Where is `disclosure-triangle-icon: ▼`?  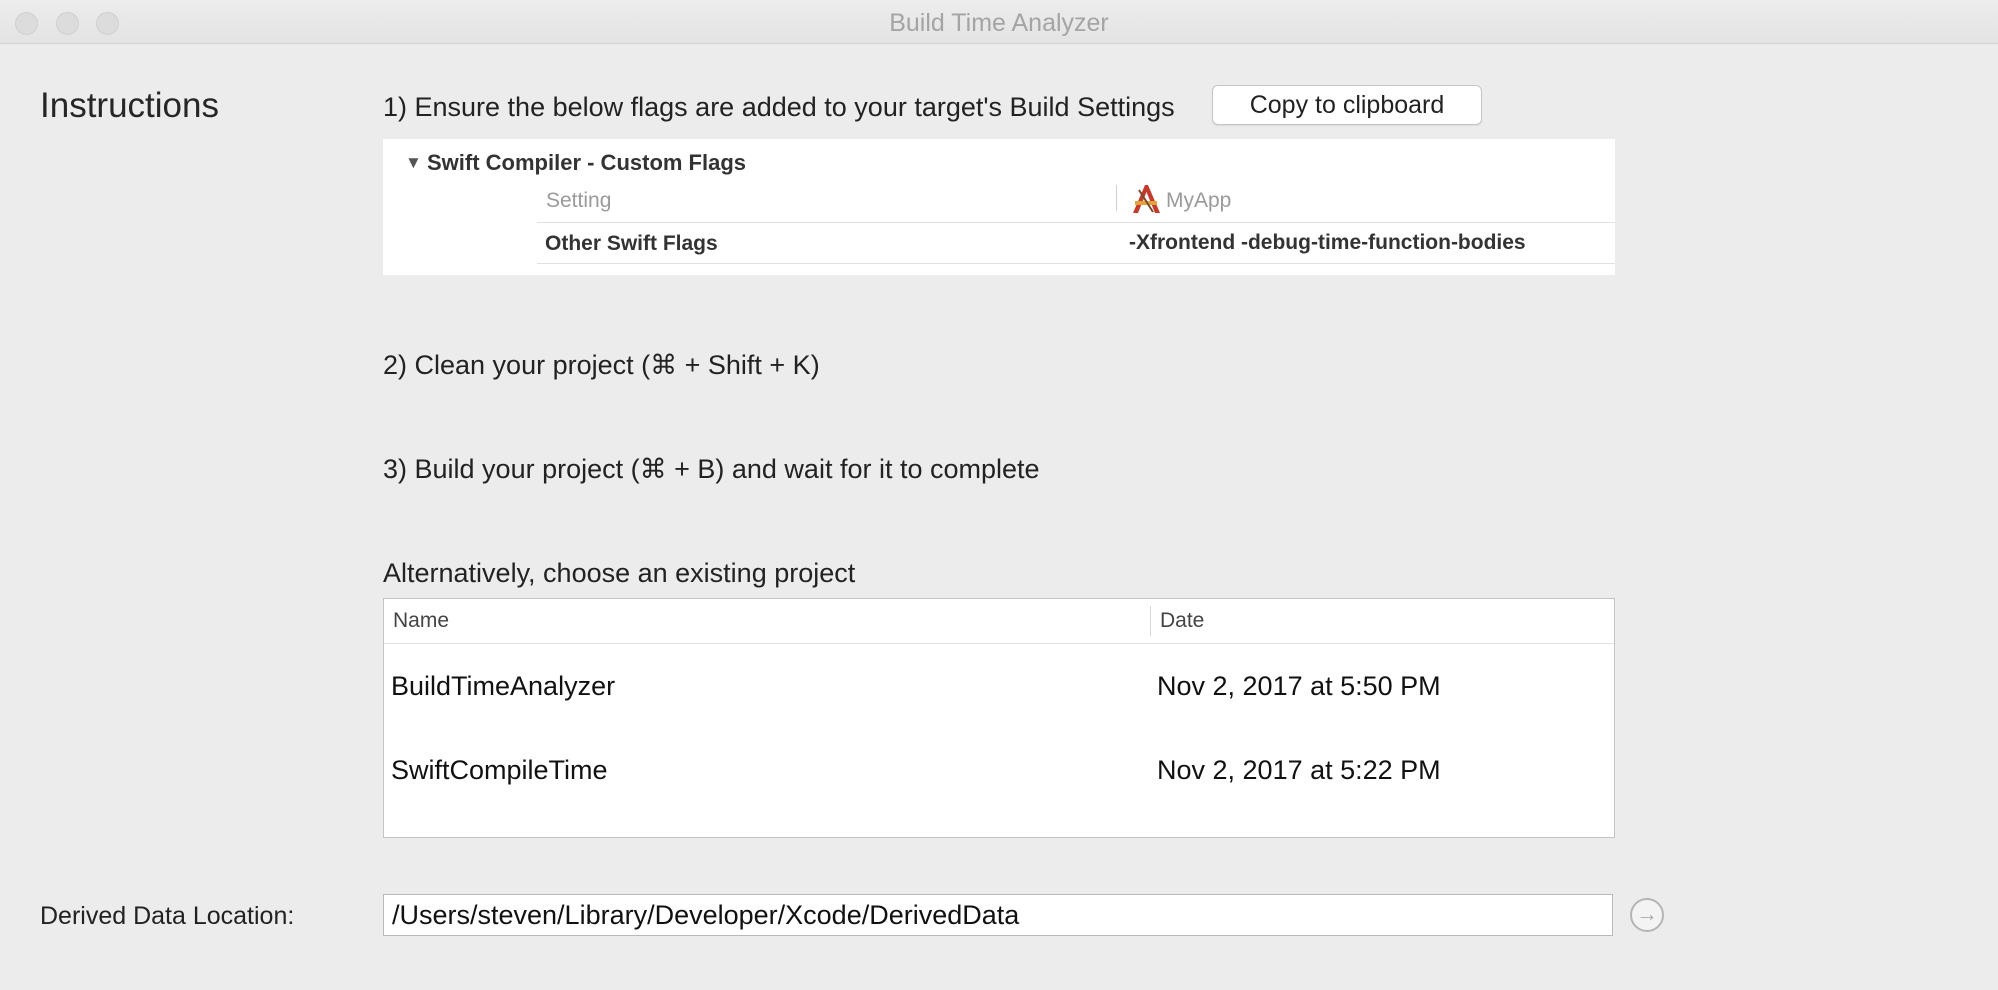 disclosure-triangle-icon: ▼ is located at coordinates (413, 163).